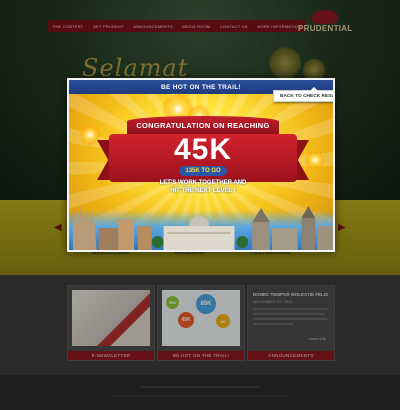 This screenshot has height=410, width=400. Describe the element at coordinates (203, 183) in the screenshot. I see `message-line-1: LET'S WORK TOGETHER AND` at that location.